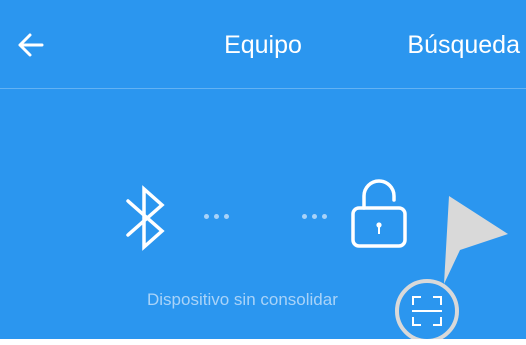 The width and height of the screenshot is (526, 345). Describe the element at coordinates (145, 218) in the screenshot. I see `bluetooth-icon` at that location.